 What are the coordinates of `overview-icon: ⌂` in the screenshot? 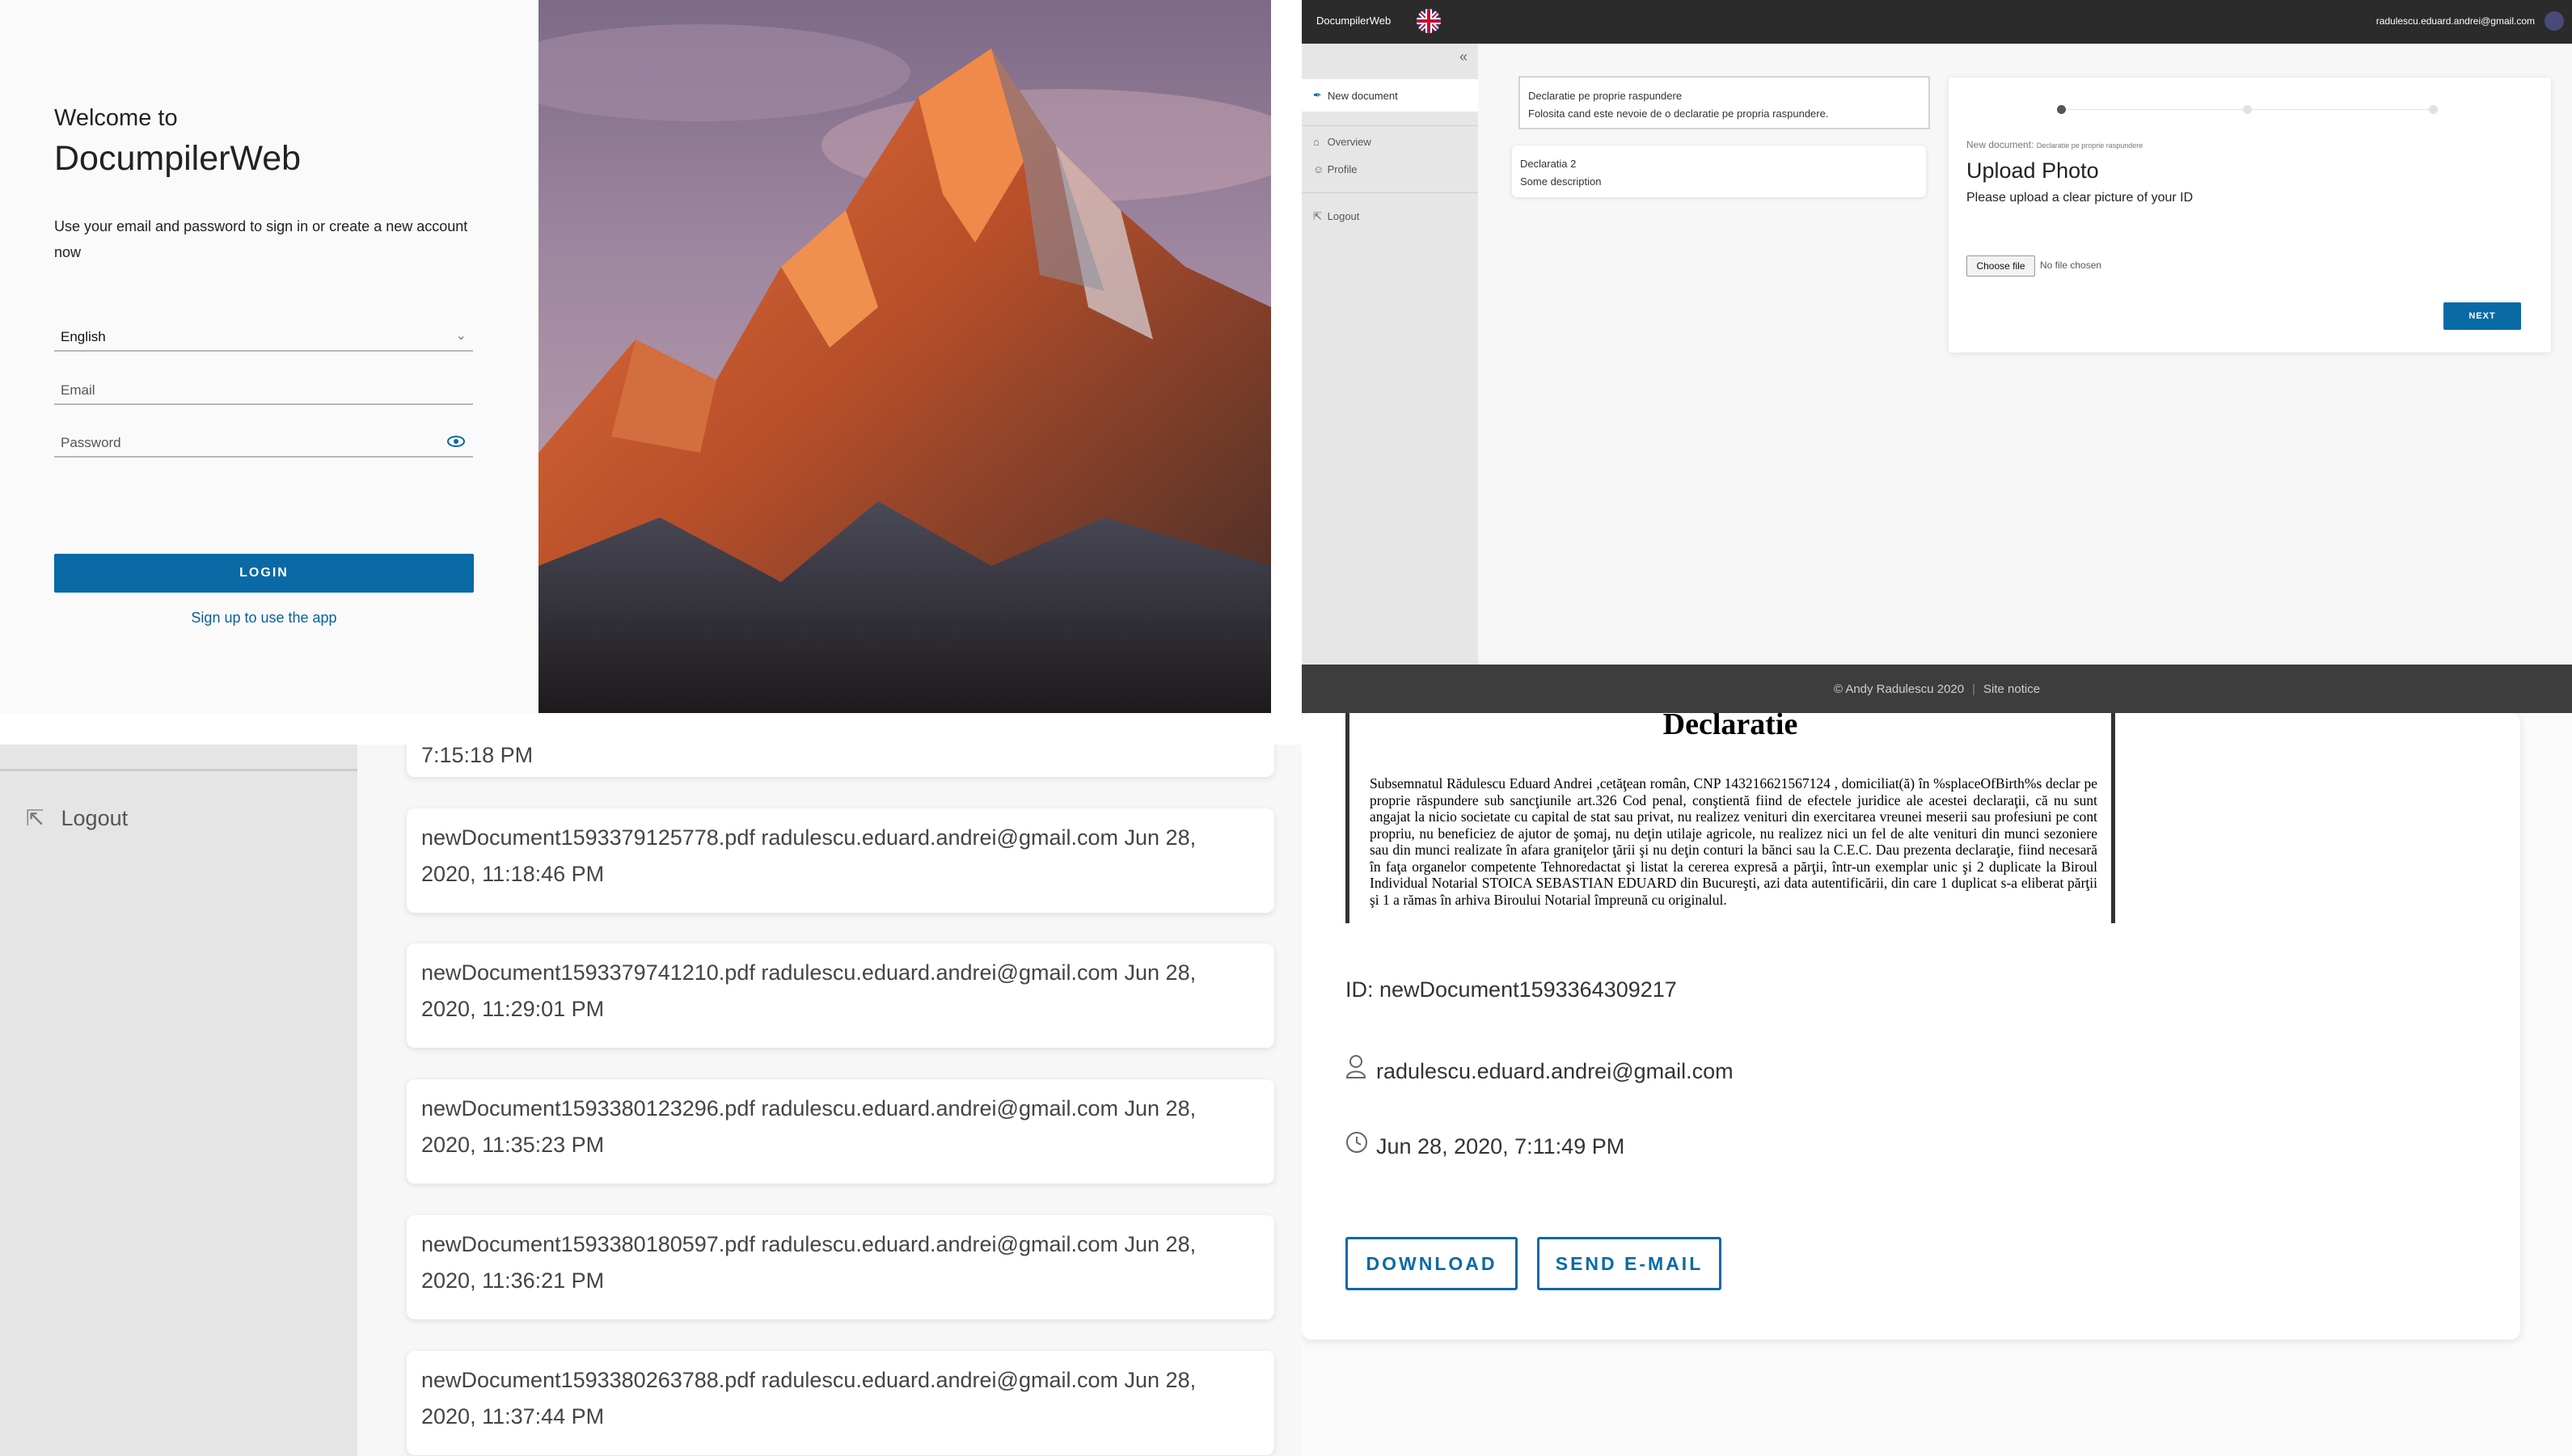 It's located at (1316, 142).